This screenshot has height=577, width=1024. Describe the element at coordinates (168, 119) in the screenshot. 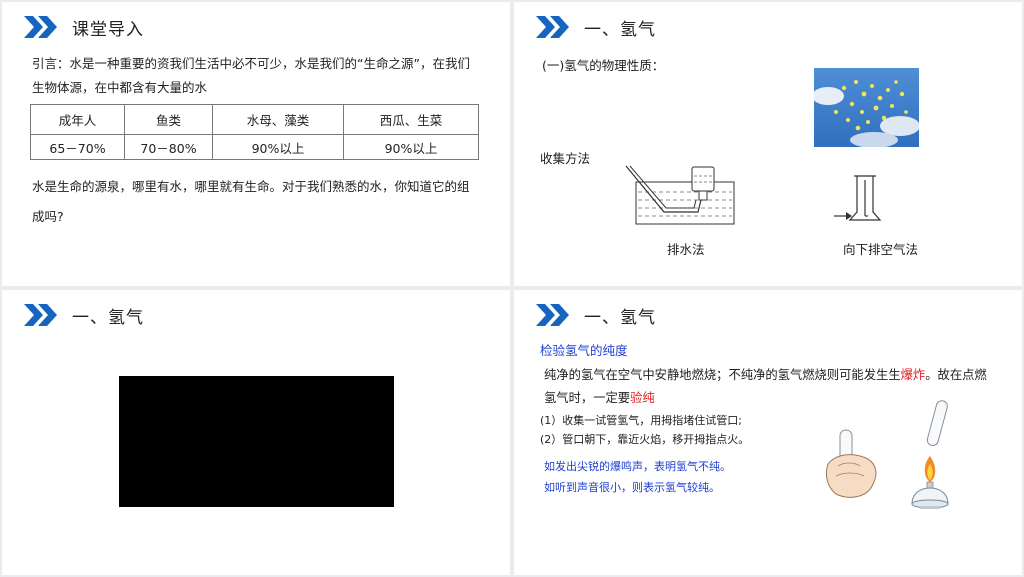

I see `table-cell: 鱼类` at that location.